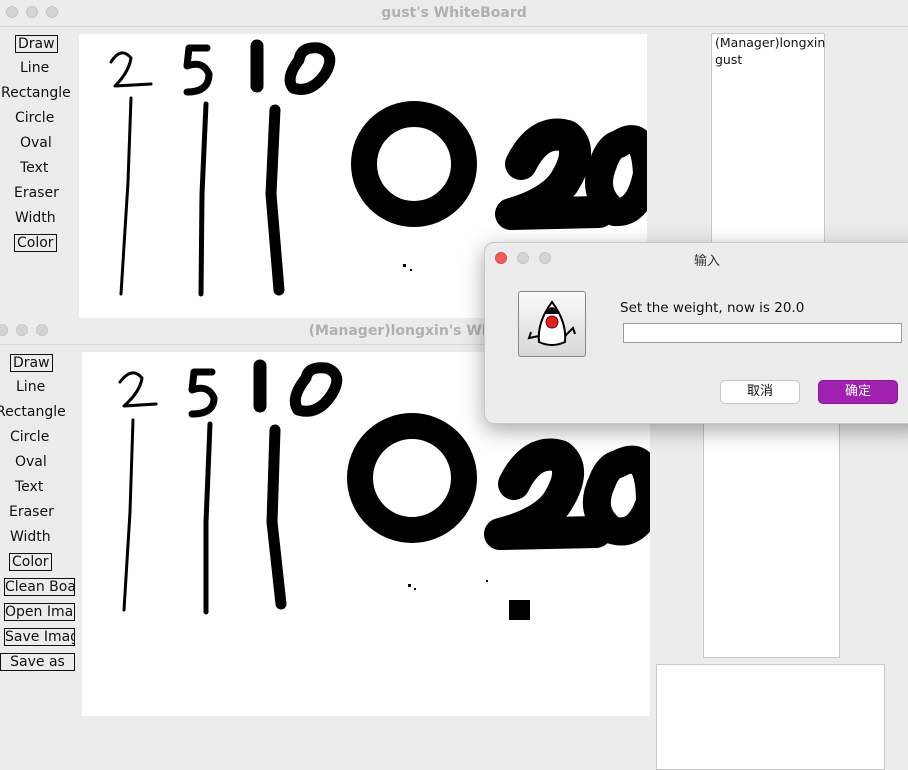  I want to click on java-duke-icon, so click(552, 324).